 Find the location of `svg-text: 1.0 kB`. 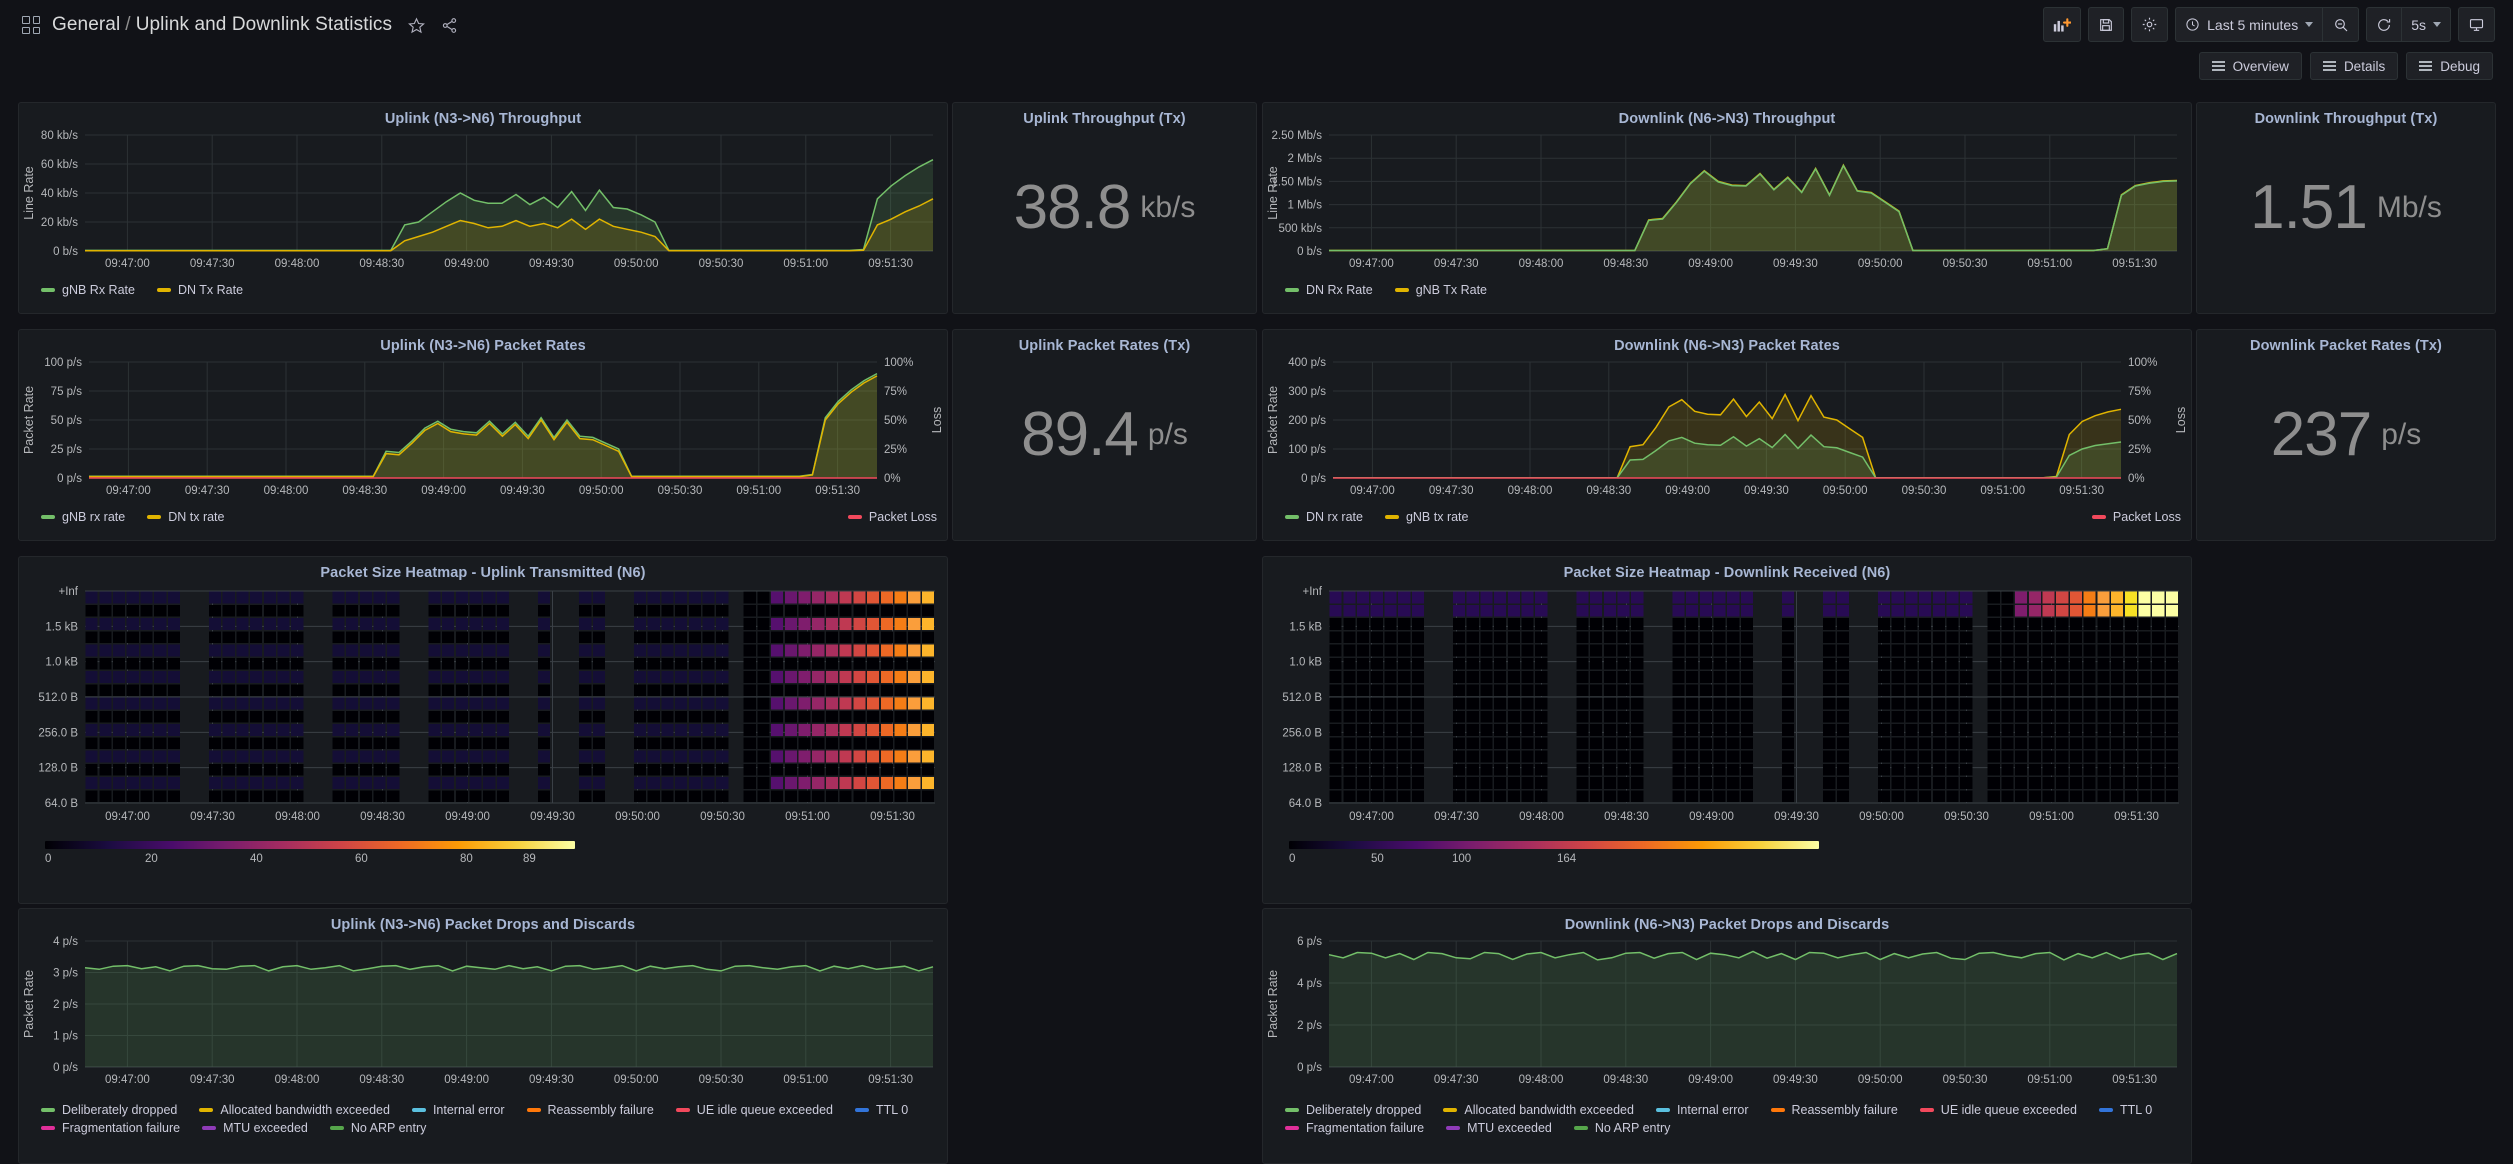

svg-text: 1.0 kB is located at coordinates (1305, 663).